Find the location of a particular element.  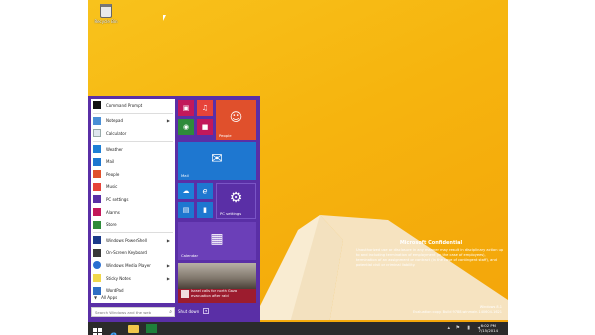

app-item-label: Alarms is located at coordinates (113, 212).